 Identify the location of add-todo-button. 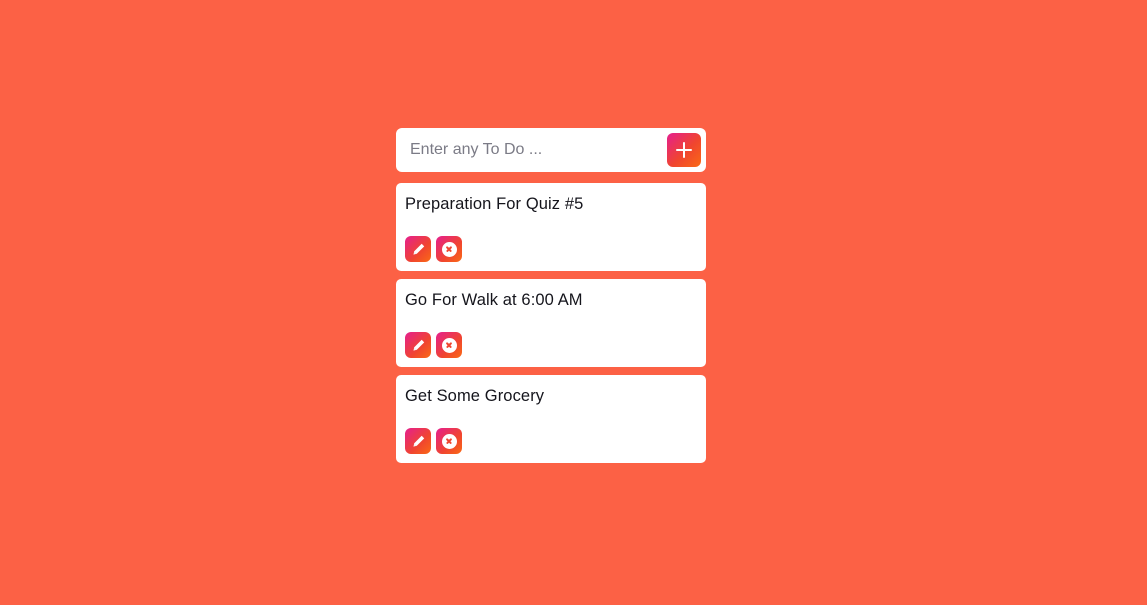
(684, 150).